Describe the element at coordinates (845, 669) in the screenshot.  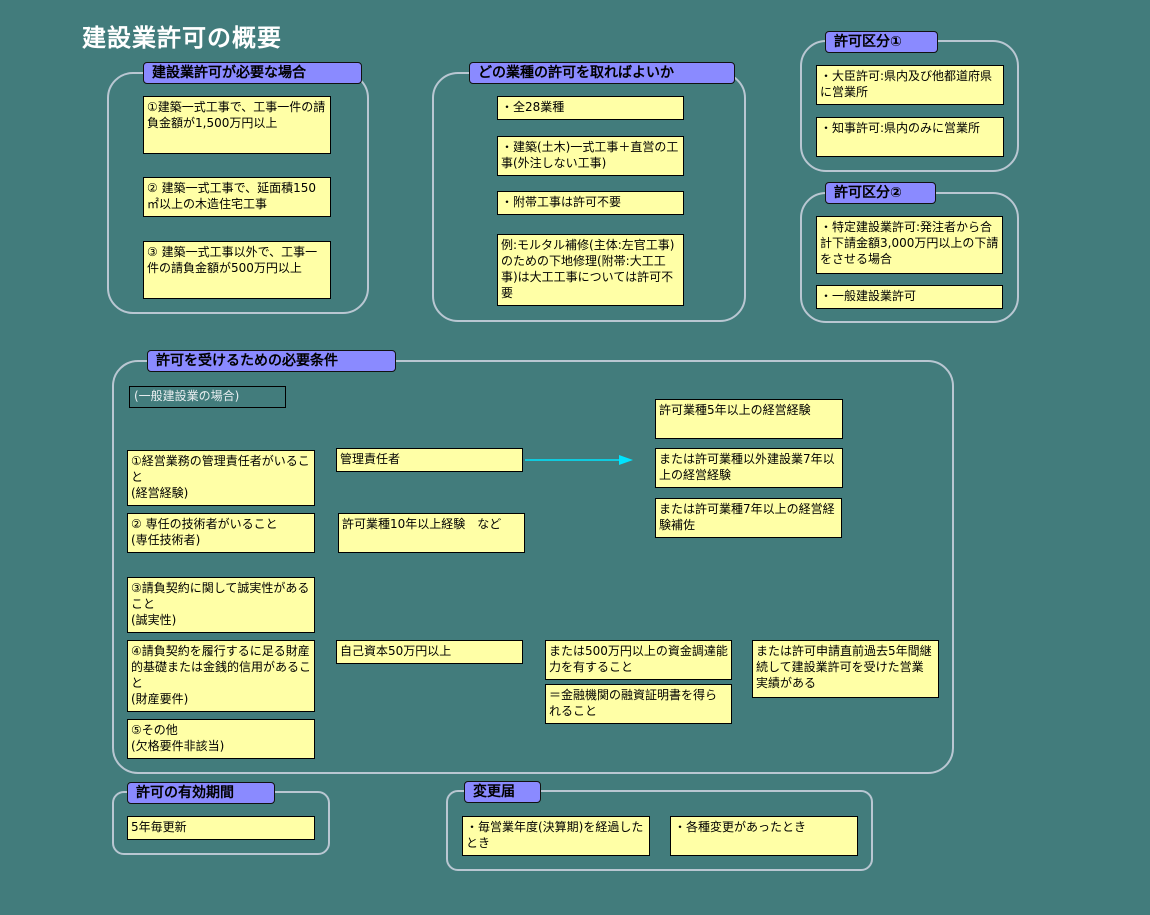
I see `business-record: または許可申請直前過去5年間継続して建設業許可を受けた営業実績がある` at that location.